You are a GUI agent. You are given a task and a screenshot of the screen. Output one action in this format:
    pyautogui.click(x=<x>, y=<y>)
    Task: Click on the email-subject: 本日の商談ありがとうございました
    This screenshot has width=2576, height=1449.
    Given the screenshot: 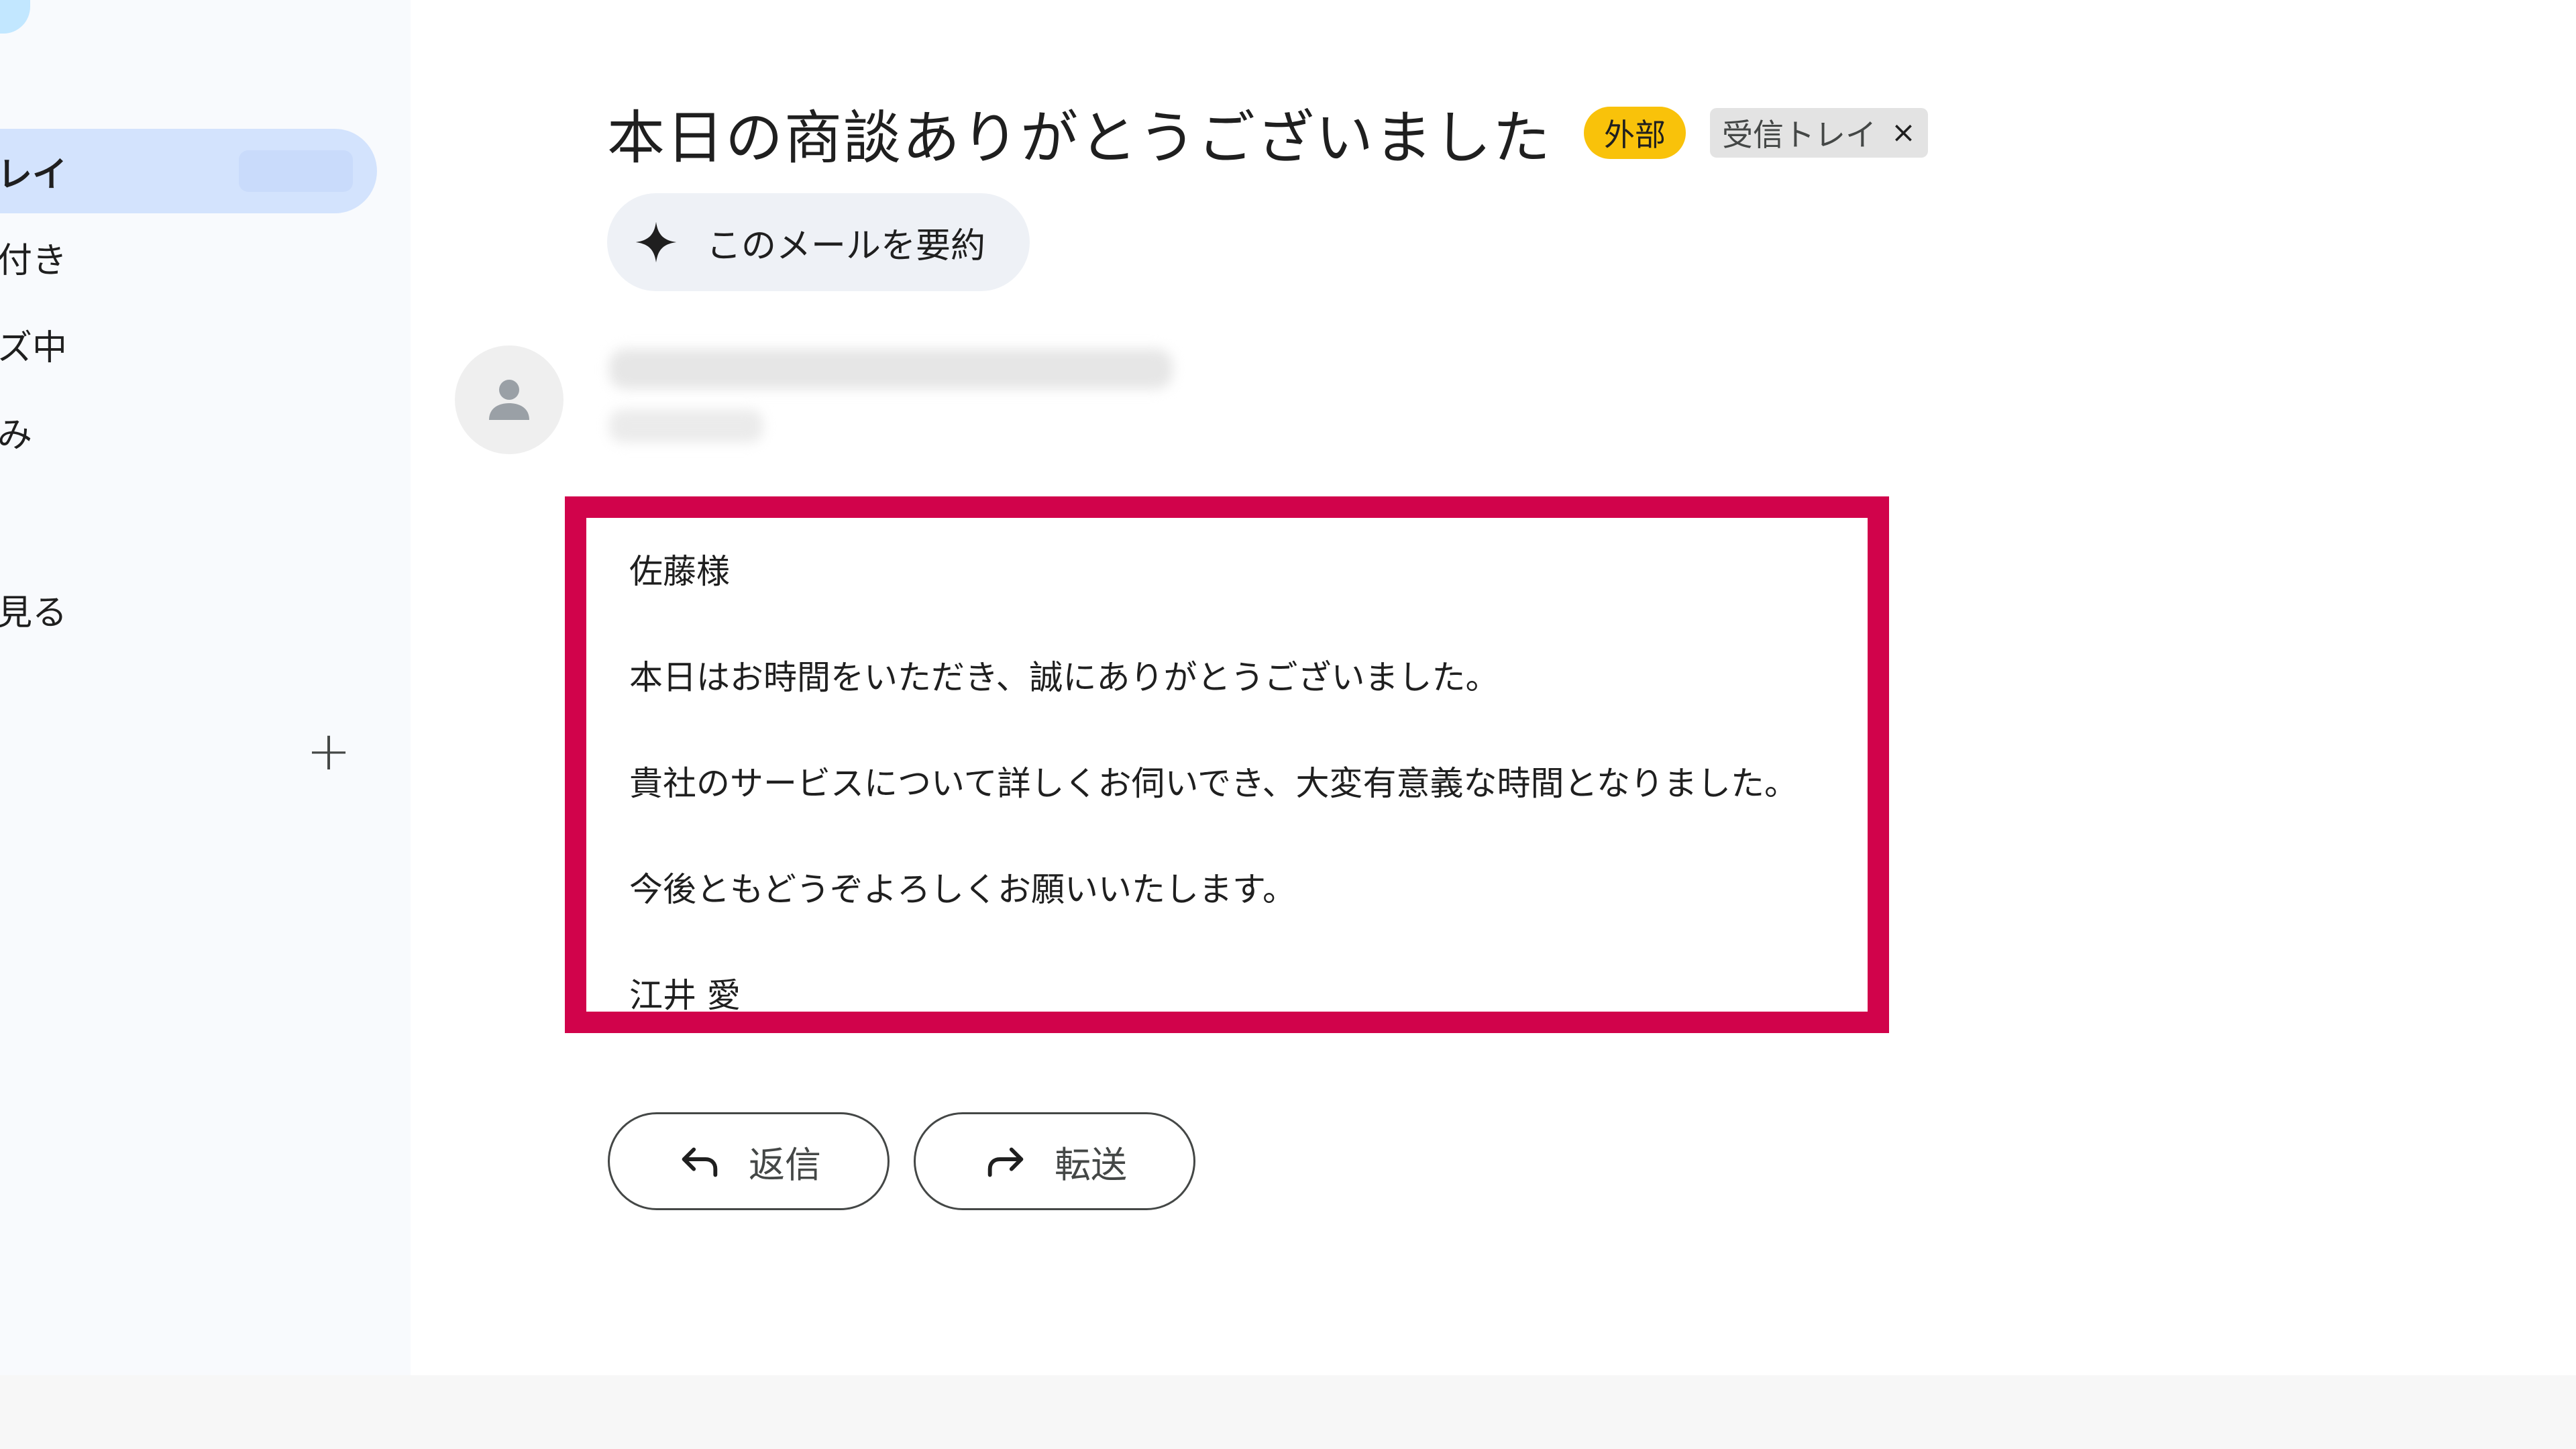 What is the action you would take?
    pyautogui.click(x=1079, y=138)
    